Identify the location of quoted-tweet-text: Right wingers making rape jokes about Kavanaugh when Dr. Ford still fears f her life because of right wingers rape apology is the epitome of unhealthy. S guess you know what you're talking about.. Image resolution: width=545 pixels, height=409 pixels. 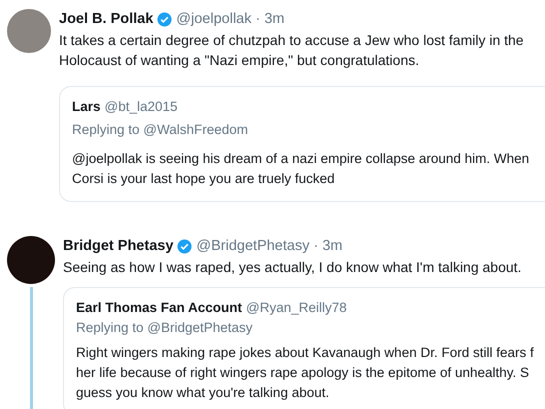
(305, 373).